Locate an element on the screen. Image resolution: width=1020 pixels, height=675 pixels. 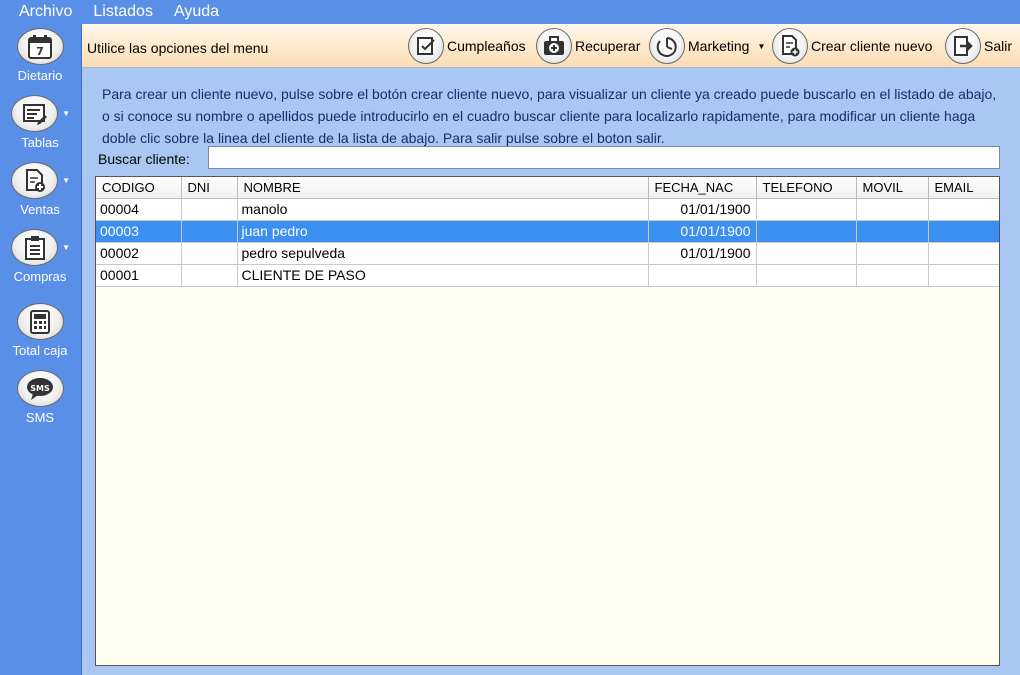
sidebar-label-total-caja: Total caja is located at coordinates (40, 350).